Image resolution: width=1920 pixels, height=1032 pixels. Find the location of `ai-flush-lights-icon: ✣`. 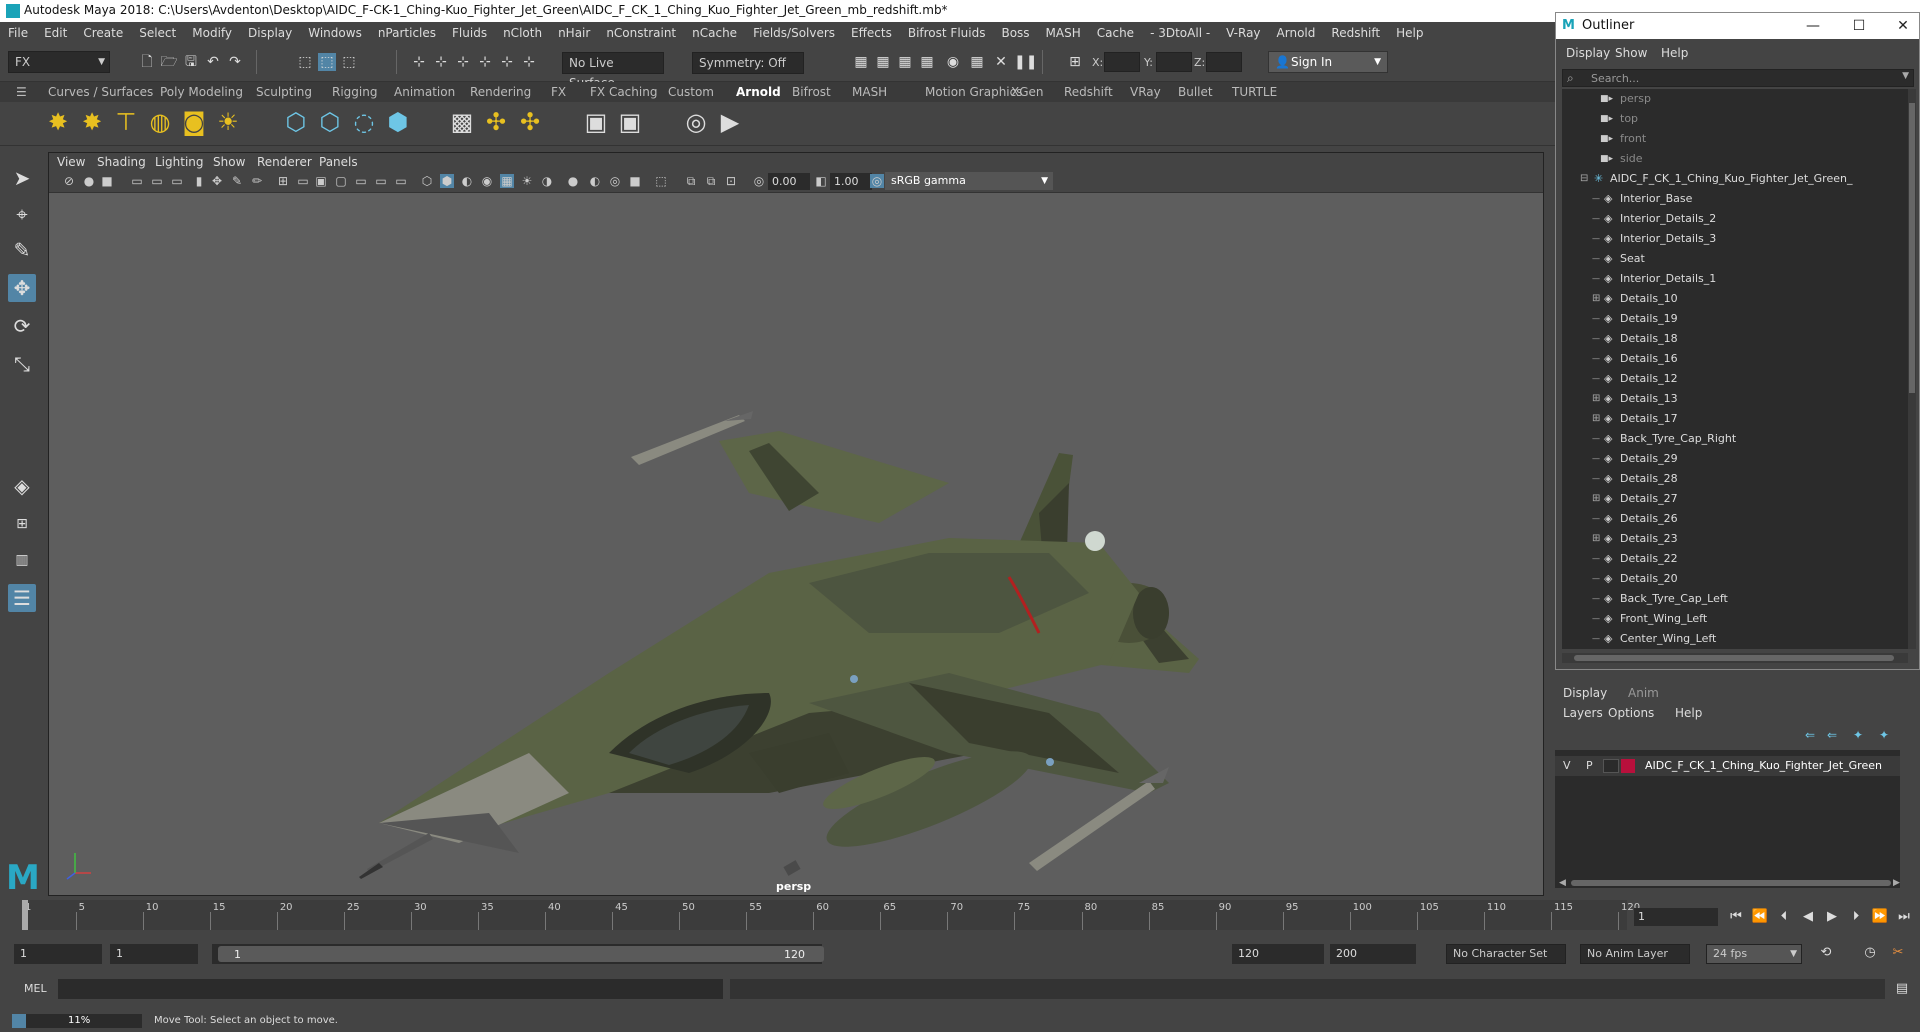

ai-flush-lights-icon: ✣ is located at coordinates (496, 122).